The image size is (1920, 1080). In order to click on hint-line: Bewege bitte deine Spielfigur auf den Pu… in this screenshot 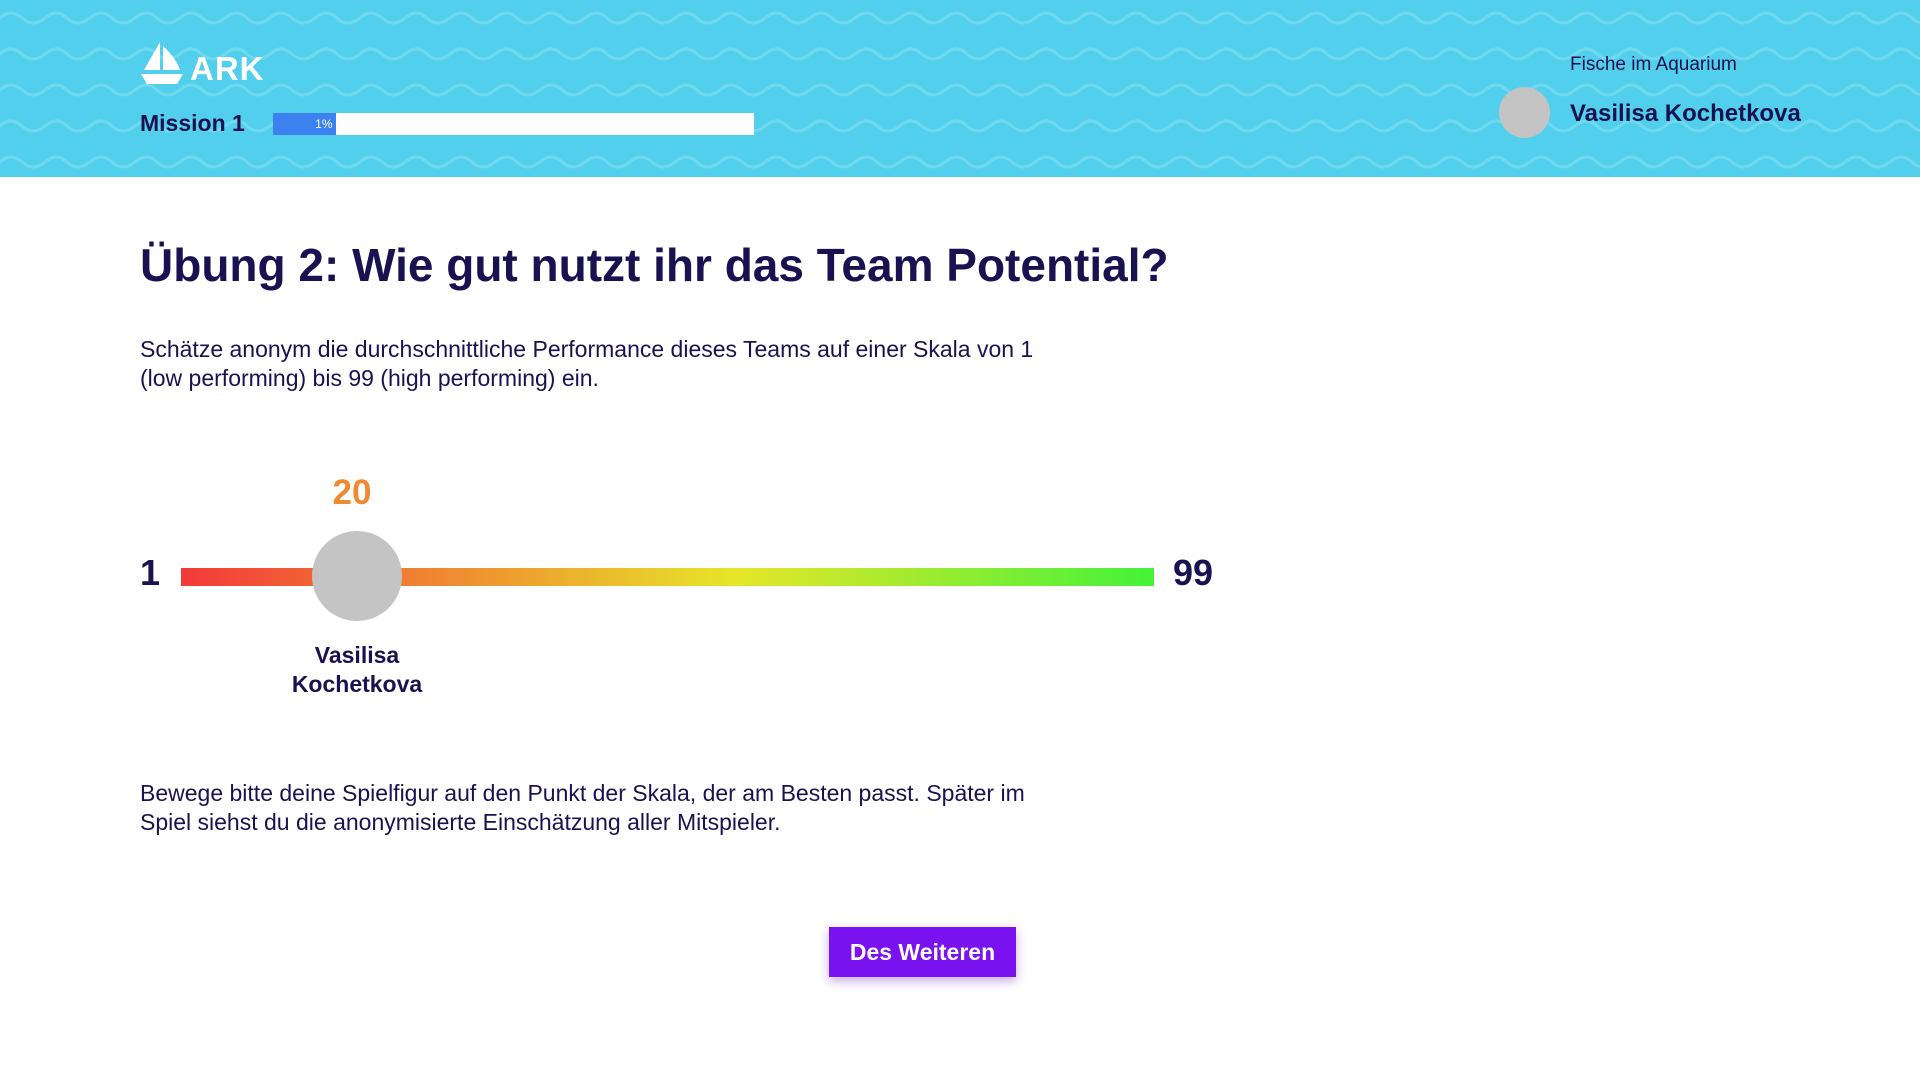, I will do `click(582, 793)`.